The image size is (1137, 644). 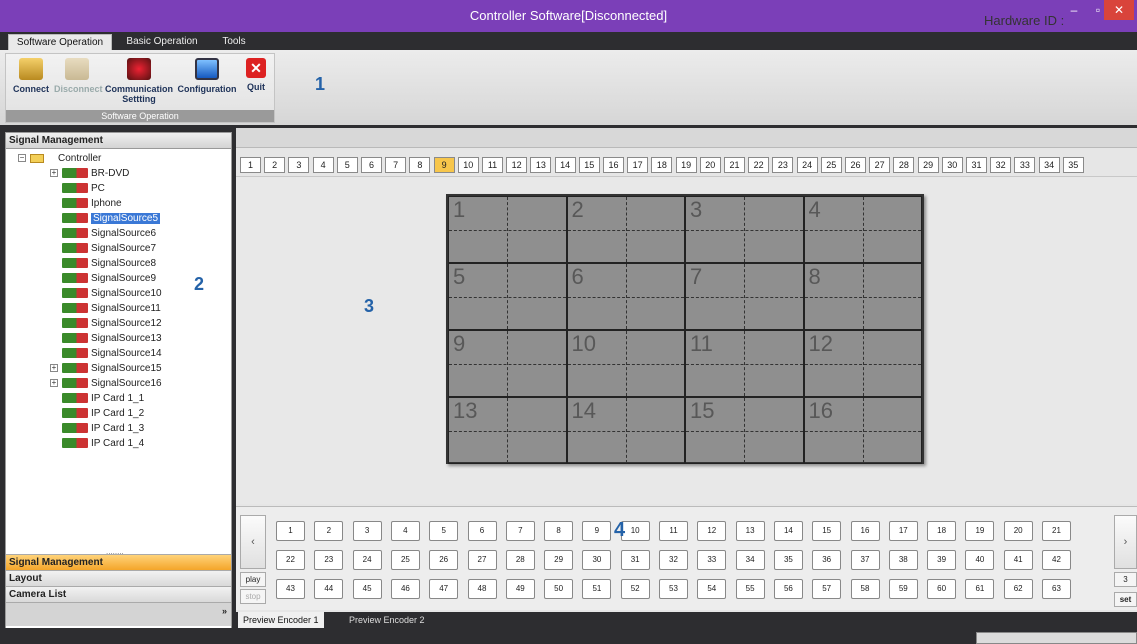 I want to click on tree-item: SignalSource10, so click(x=112, y=293).